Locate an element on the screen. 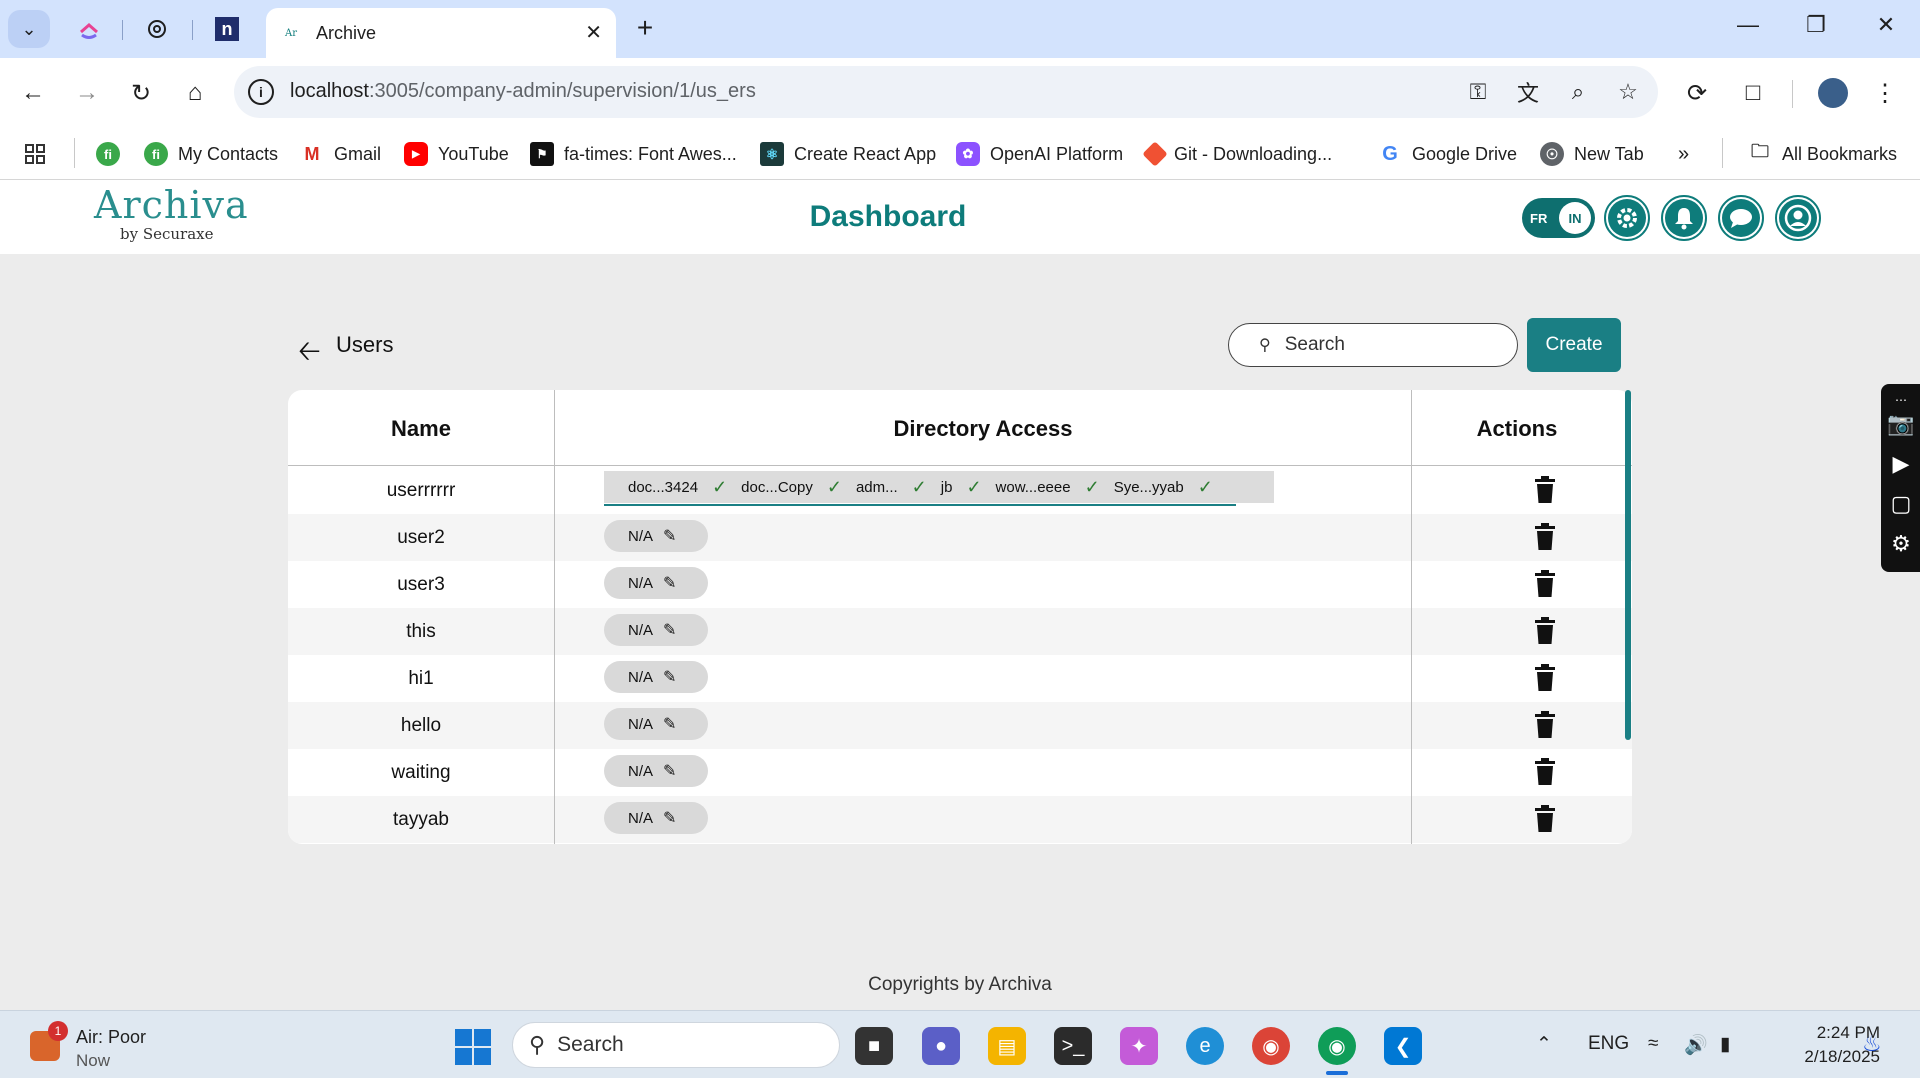 The width and height of the screenshot is (1920, 1078). reload-button: ↻ is located at coordinates (141, 93).